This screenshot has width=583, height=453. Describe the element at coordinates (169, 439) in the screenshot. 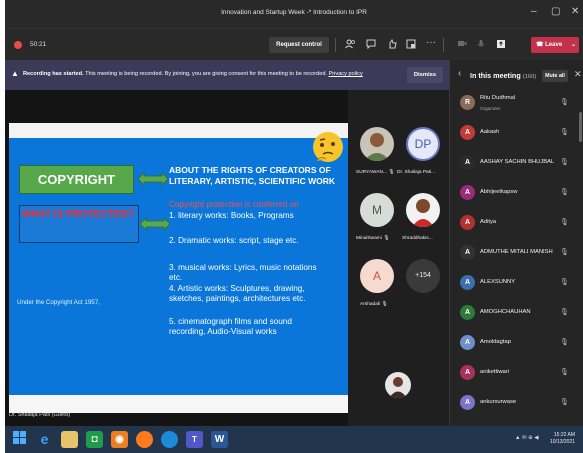

I see `edge-icon` at that location.